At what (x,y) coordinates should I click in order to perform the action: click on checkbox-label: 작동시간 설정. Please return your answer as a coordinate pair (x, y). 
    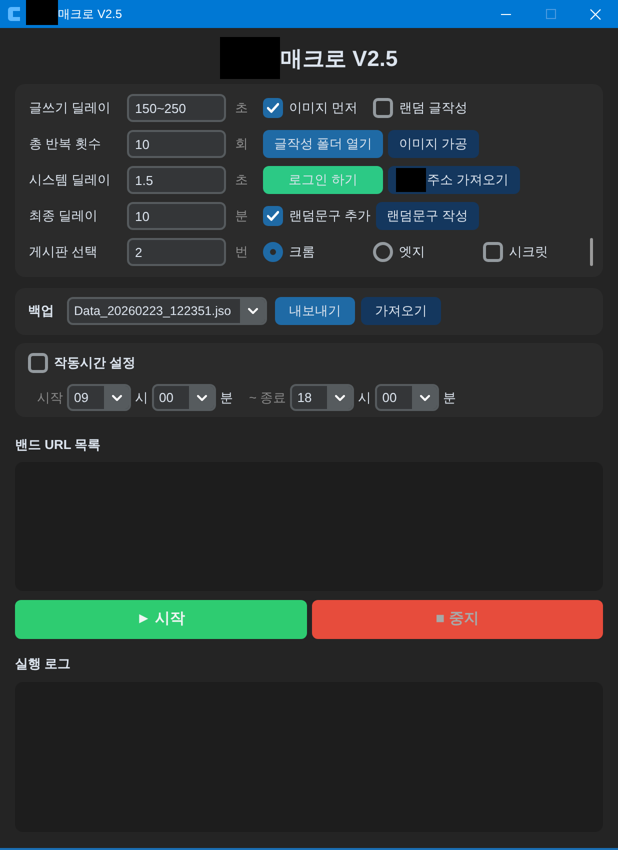
    Looking at the image, I should click on (95, 363).